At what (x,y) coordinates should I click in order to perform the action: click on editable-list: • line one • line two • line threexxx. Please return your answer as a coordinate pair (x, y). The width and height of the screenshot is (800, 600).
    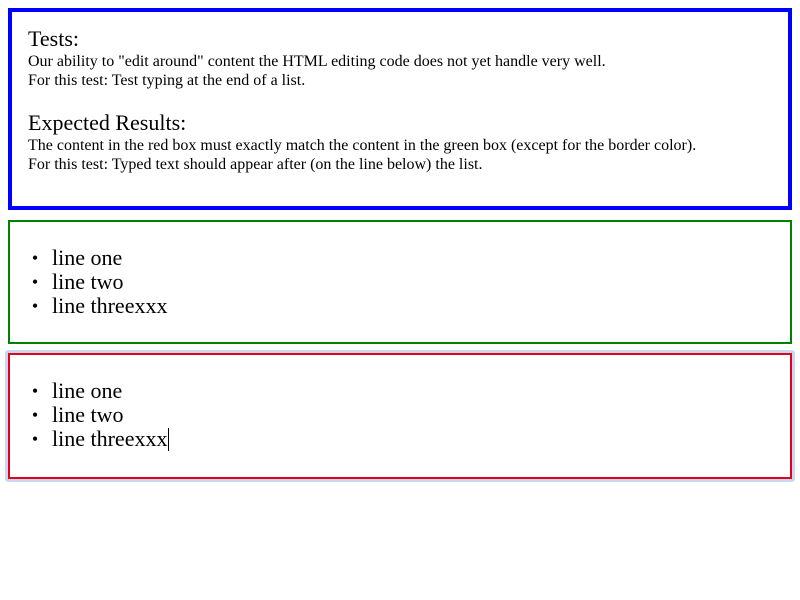
    Looking at the image, I should click on (99, 415).